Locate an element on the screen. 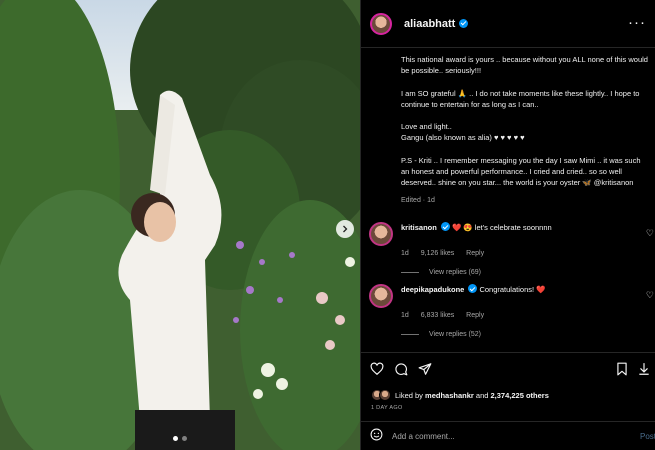  post-timestamp: 1 DAY AGO is located at coordinates (387, 408).